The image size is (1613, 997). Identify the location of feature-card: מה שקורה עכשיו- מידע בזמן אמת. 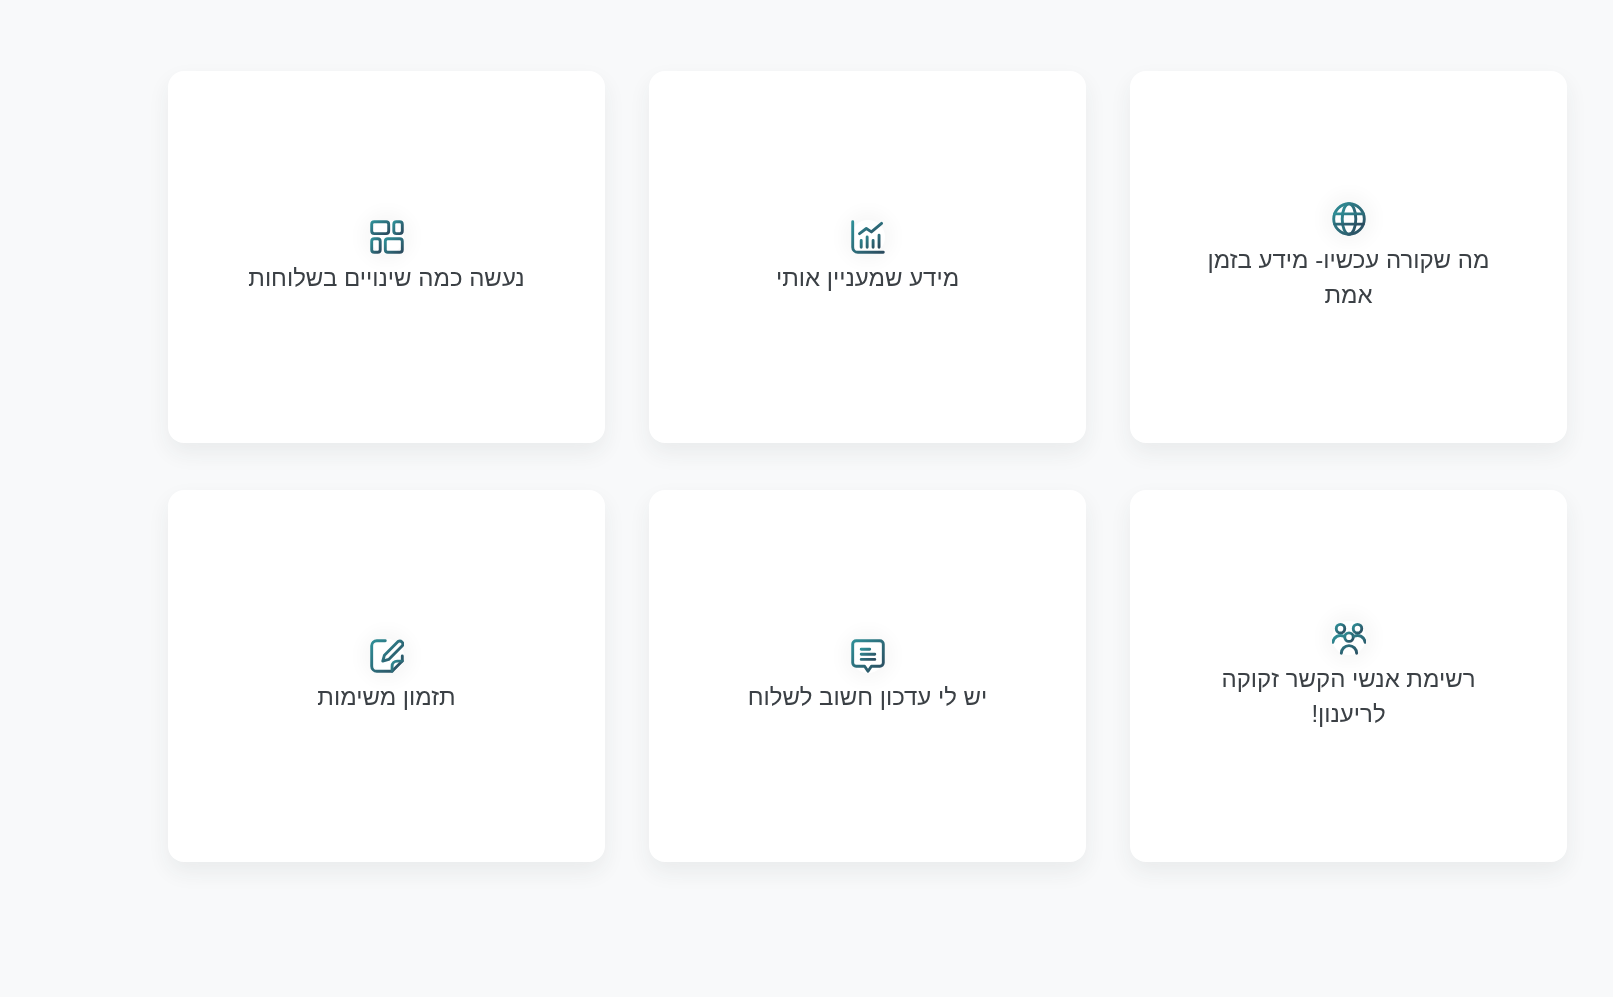
(1348, 257).